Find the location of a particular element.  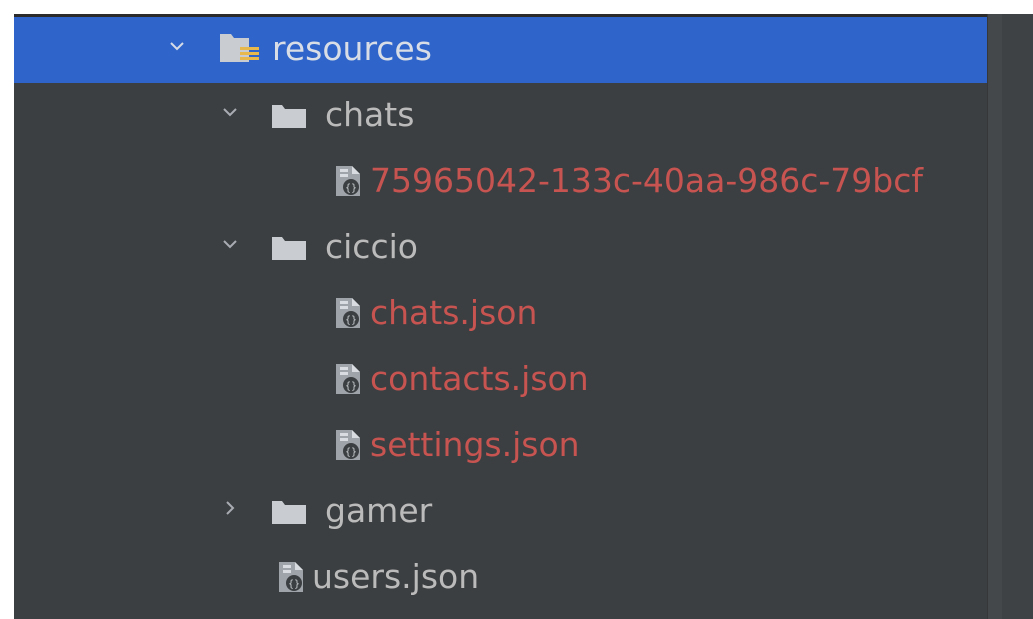

tree-item-users-json: {} users.json is located at coordinates (500, 578).